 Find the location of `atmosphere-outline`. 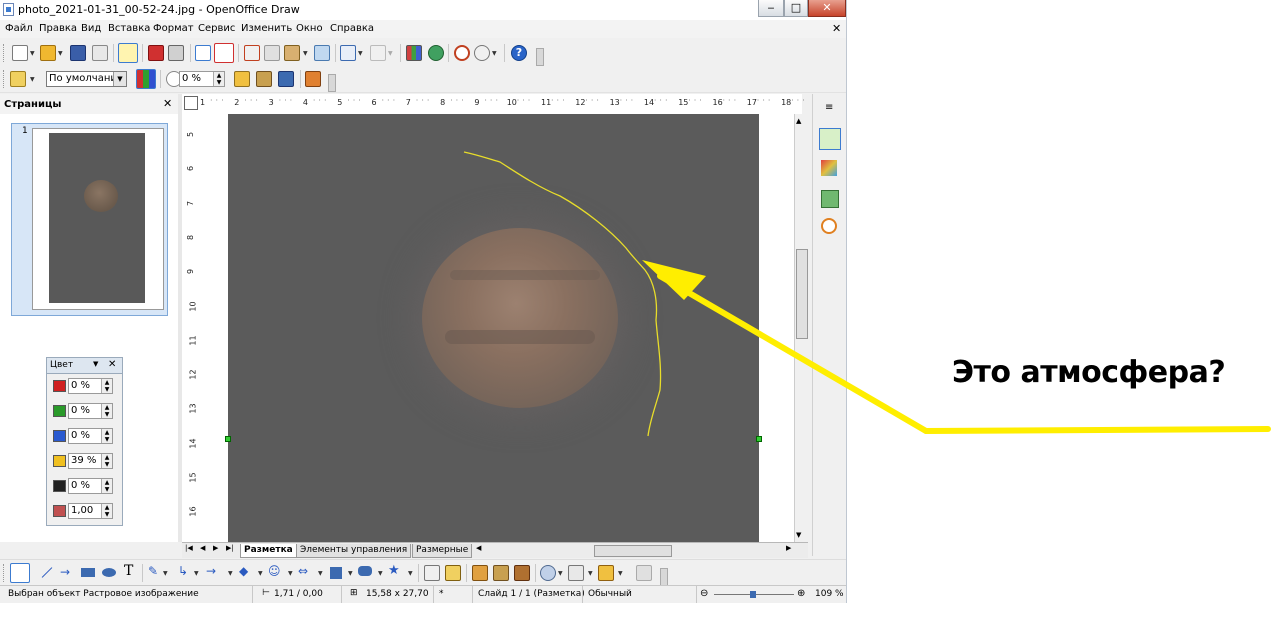

atmosphere-outline is located at coordinates (562, 294).